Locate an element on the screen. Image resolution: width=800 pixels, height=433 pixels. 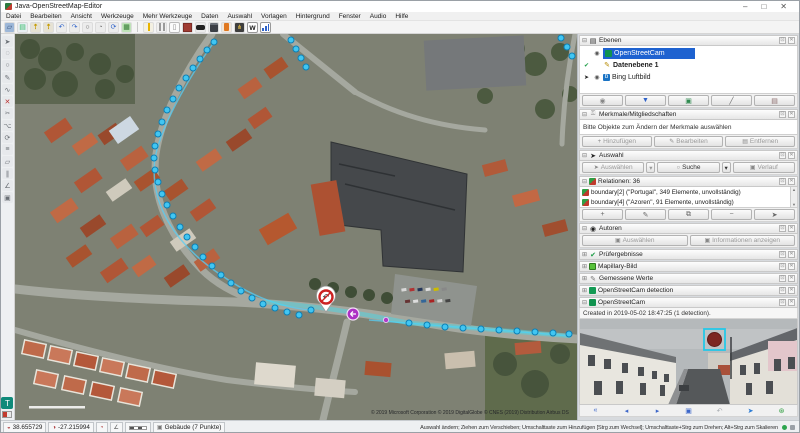
zoom-icon is located at coordinates (7, 65).